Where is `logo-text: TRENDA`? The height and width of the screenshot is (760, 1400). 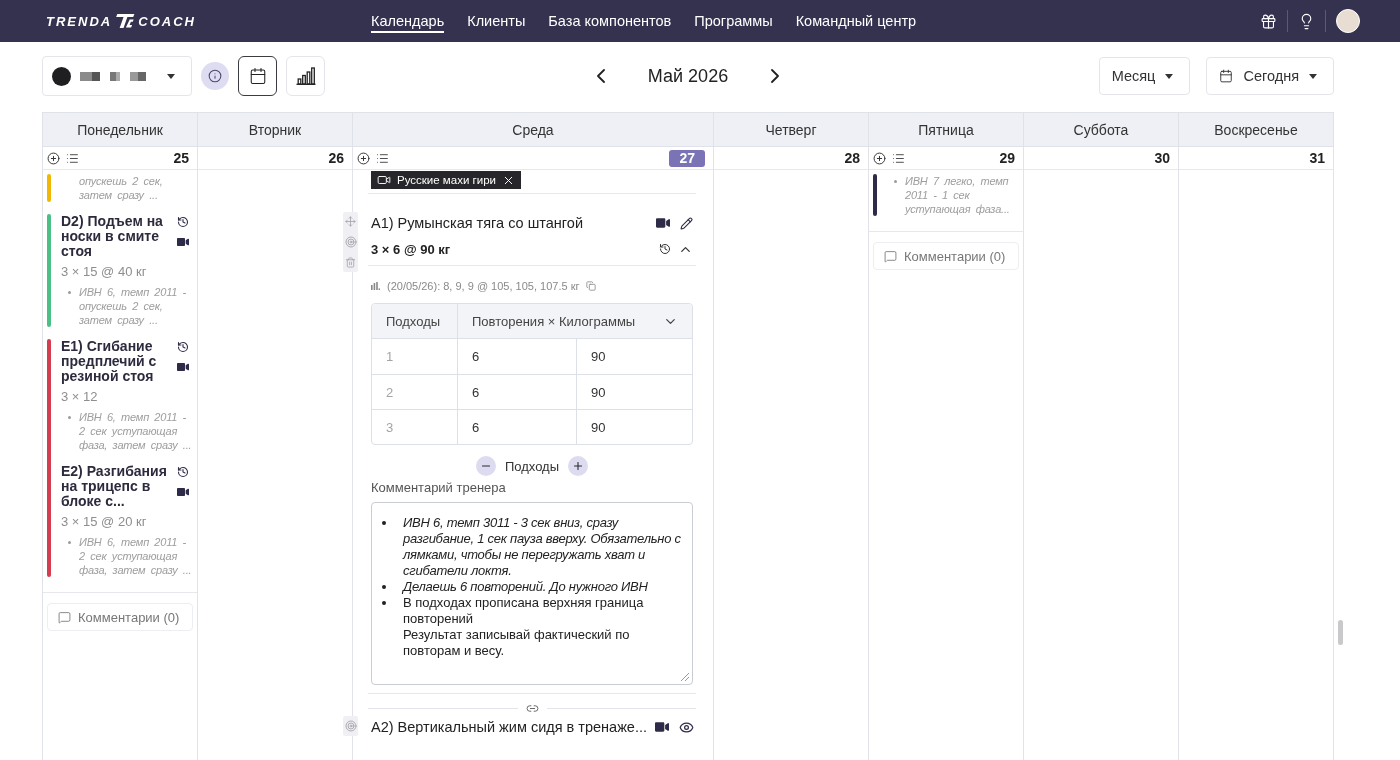 logo-text: TRENDA is located at coordinates (79, 21).